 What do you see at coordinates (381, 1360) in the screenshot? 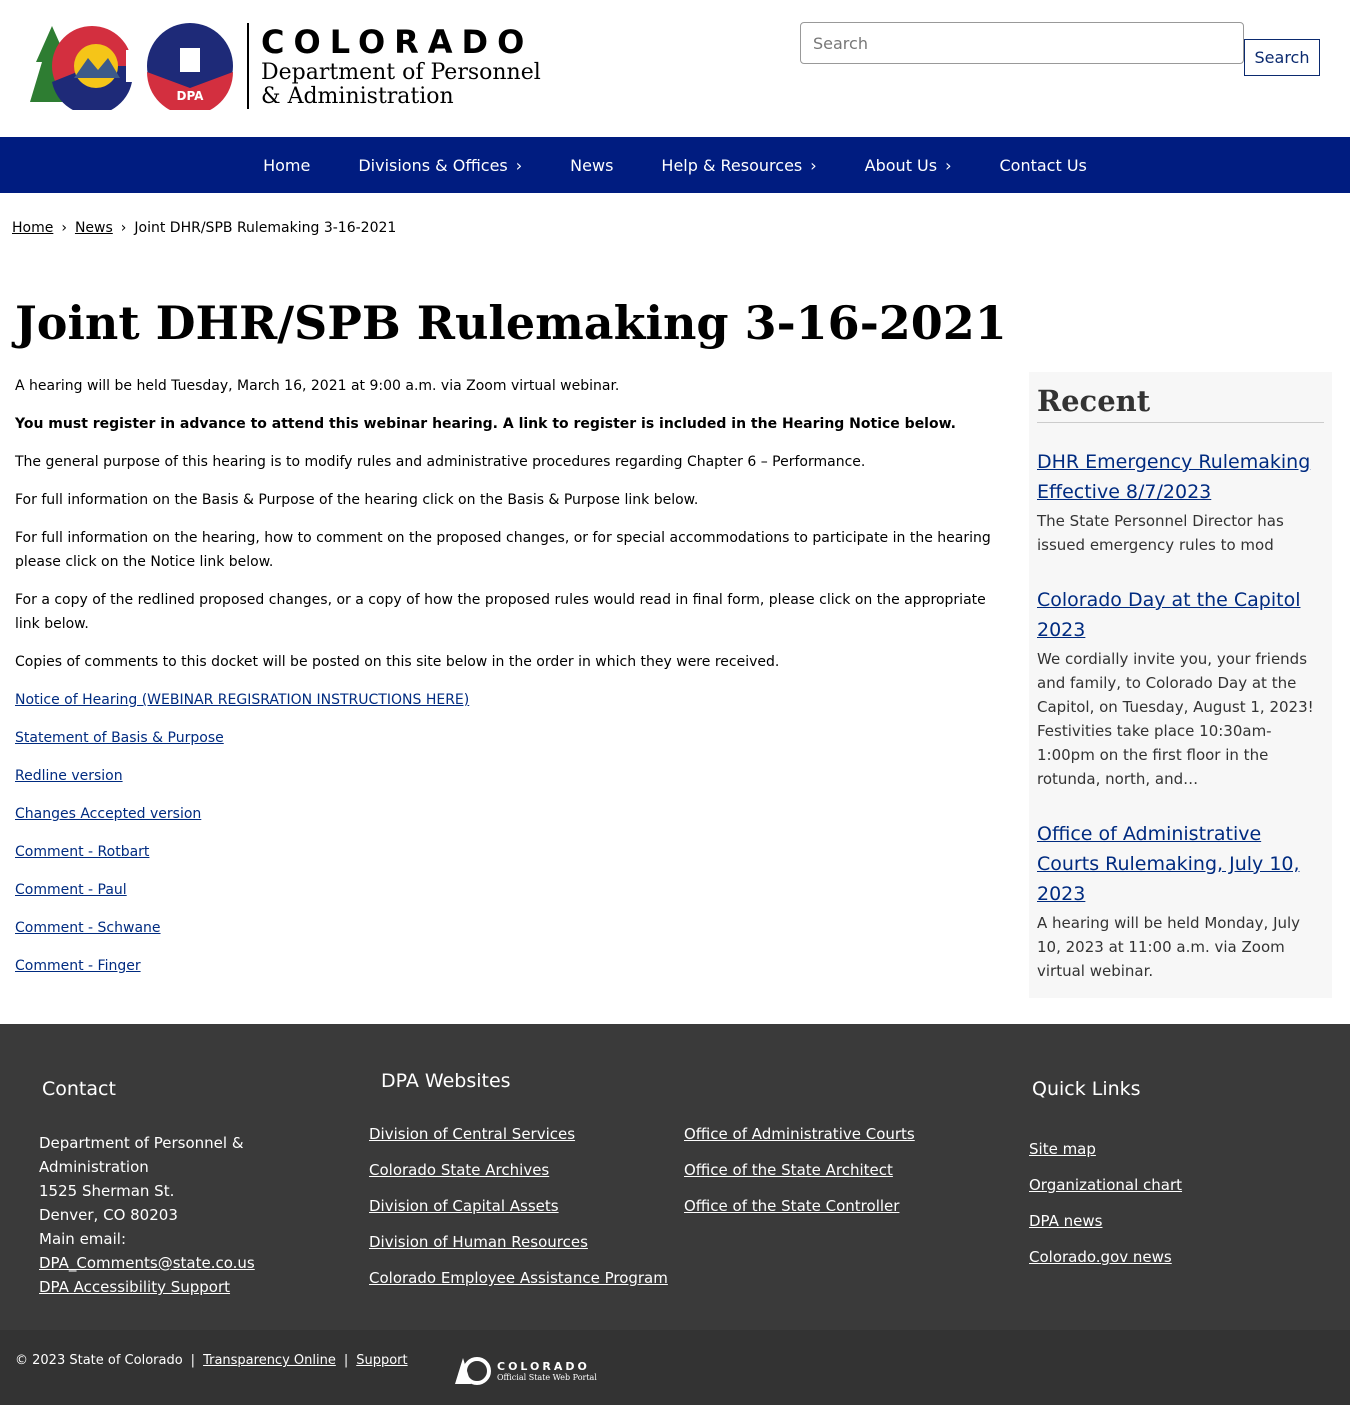
I see `support-link: Support` at bounding box center [381, 1360].